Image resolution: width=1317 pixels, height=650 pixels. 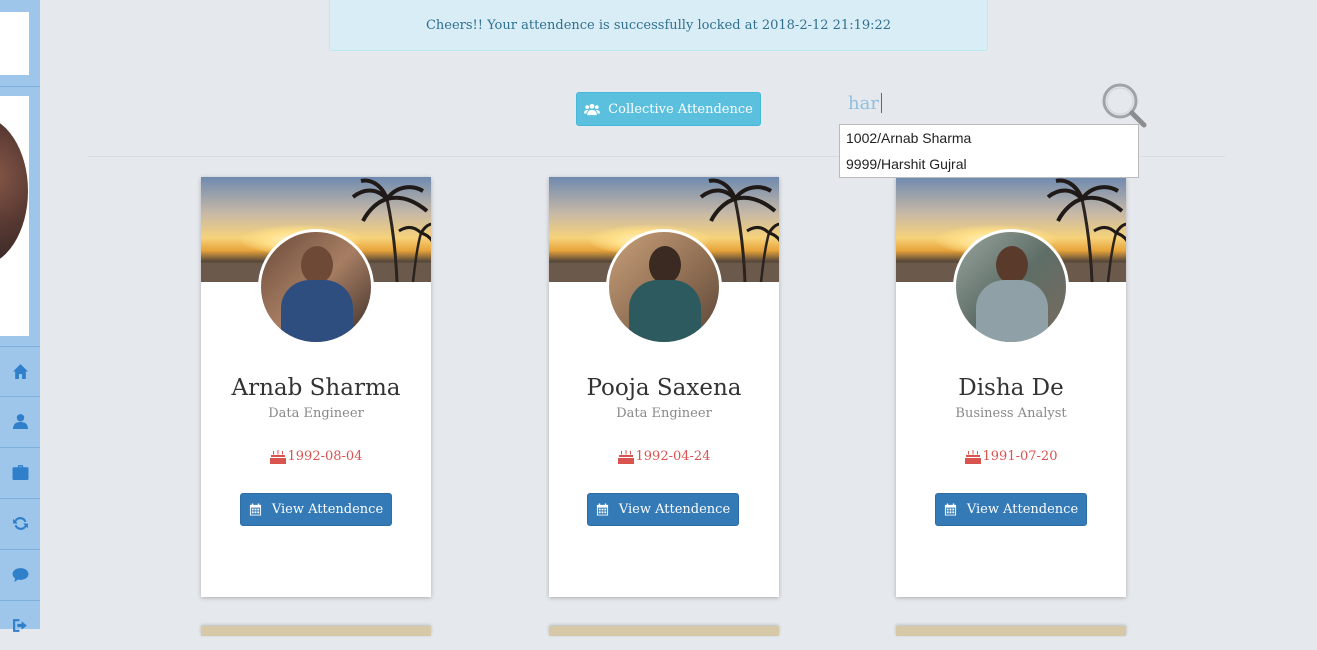 I want to click on autocomplete-item: 9999/Harshit Gujral, so click(x=989, y=164).